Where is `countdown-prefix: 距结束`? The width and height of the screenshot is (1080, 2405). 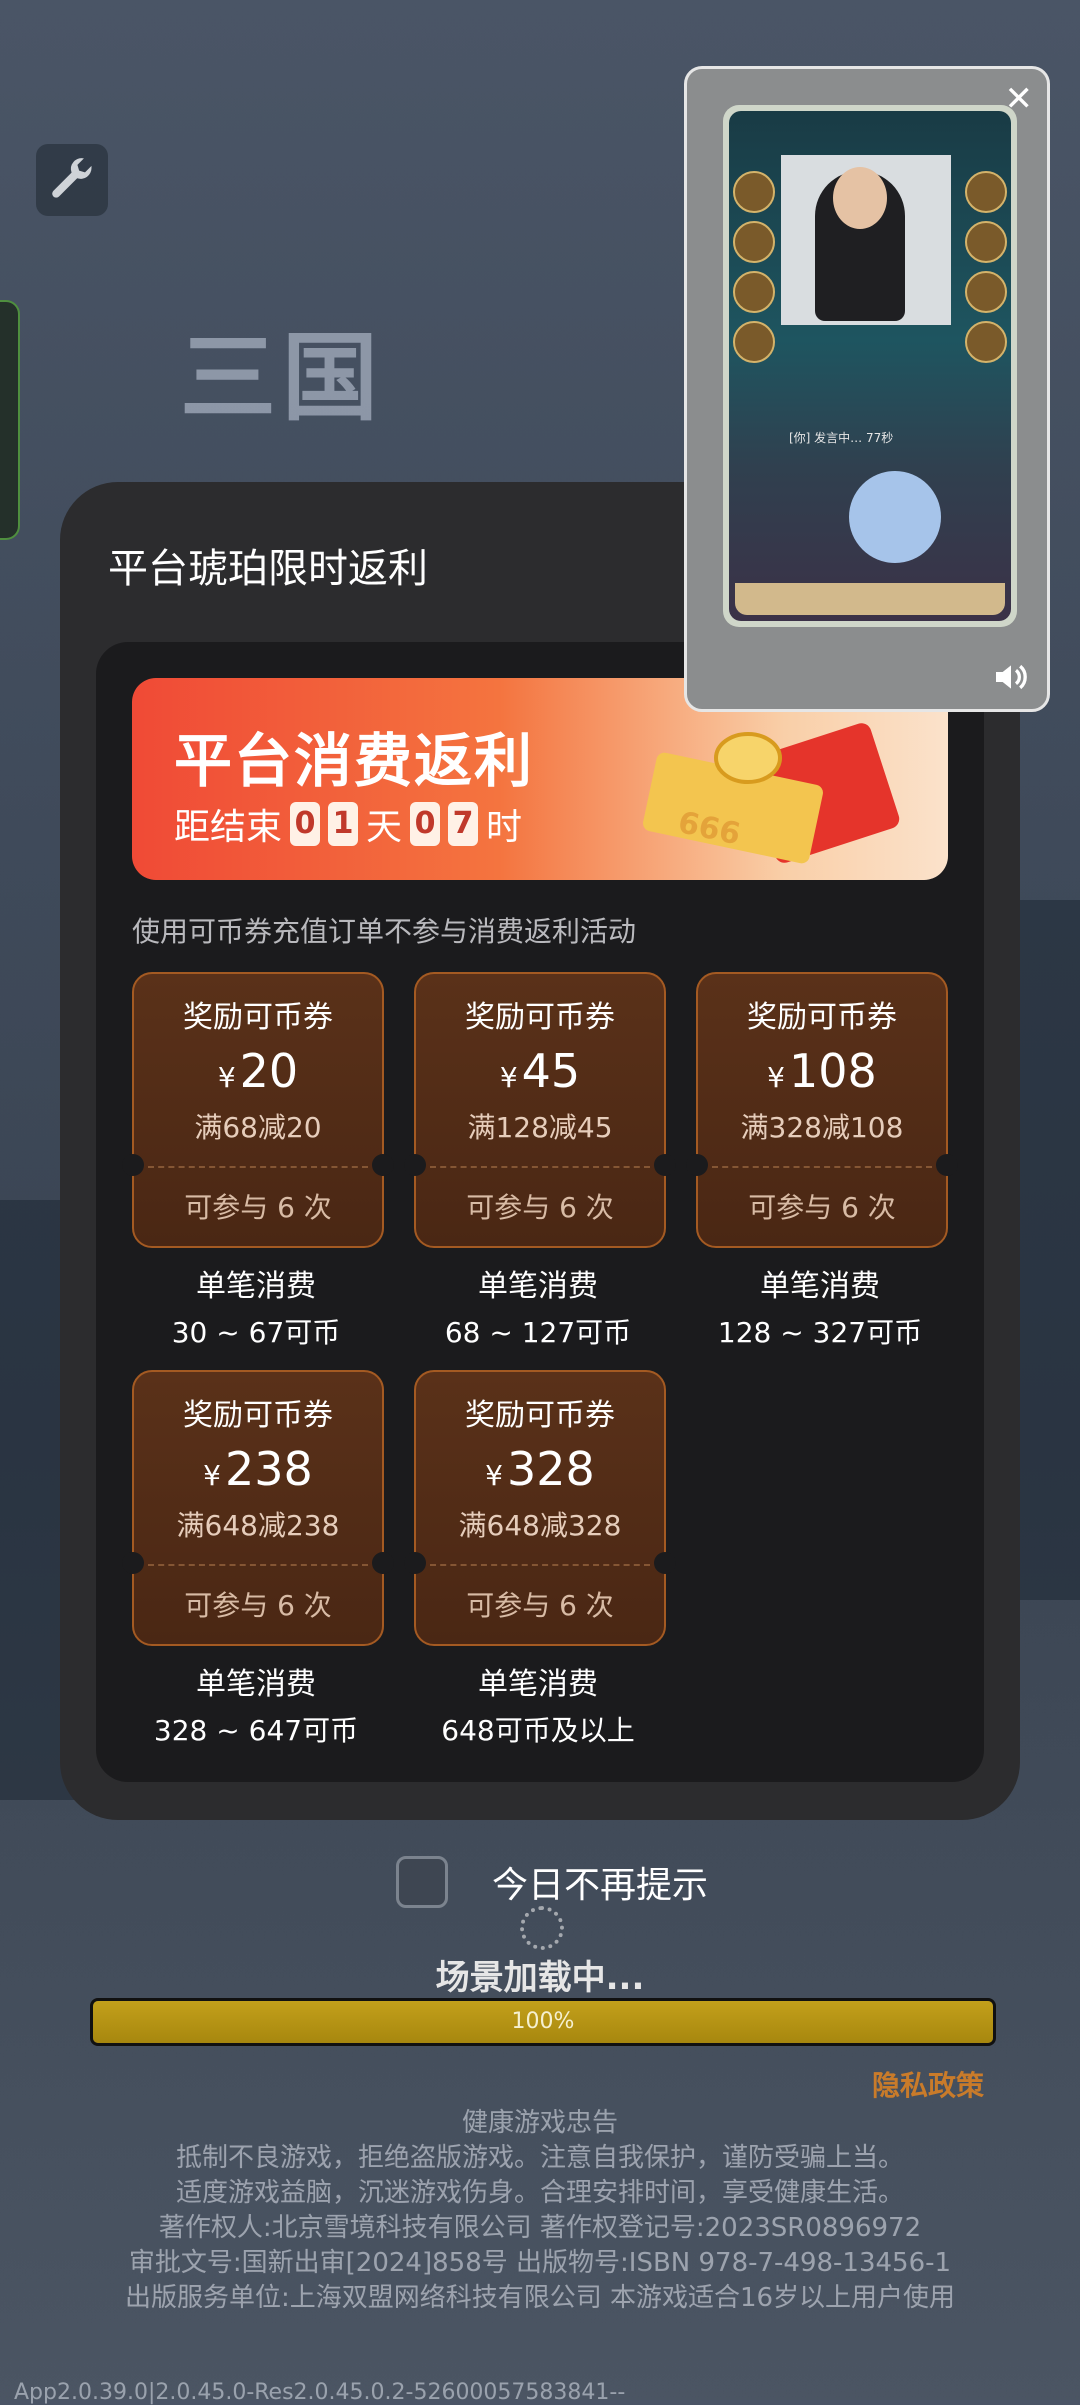 countdown-prefix: 距结束 is located at coordinates (228, 827).